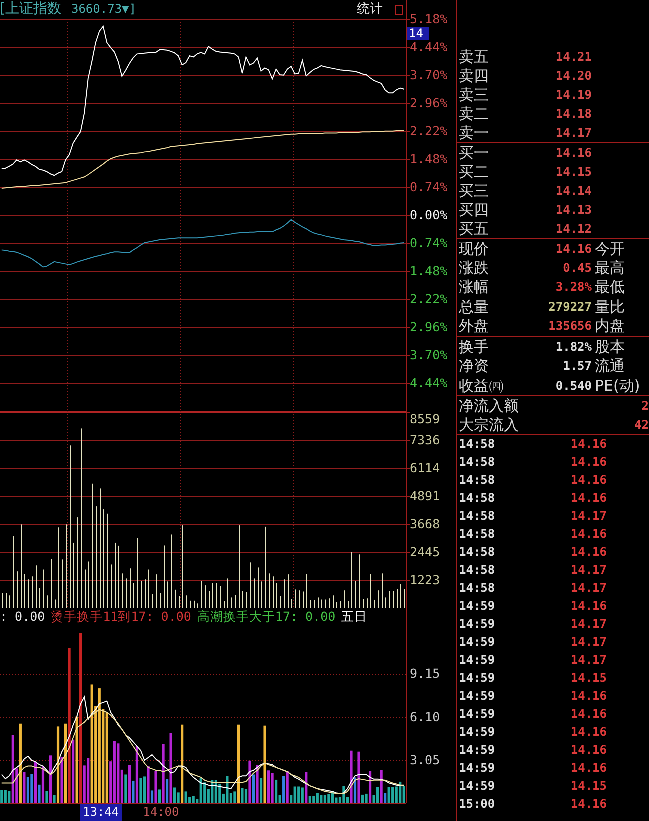 The image size is (649, 821). What do you see at coordinates (370, 10) in the screenshot?
I see `stats-button: 统计` at bounding box center [370, 10].